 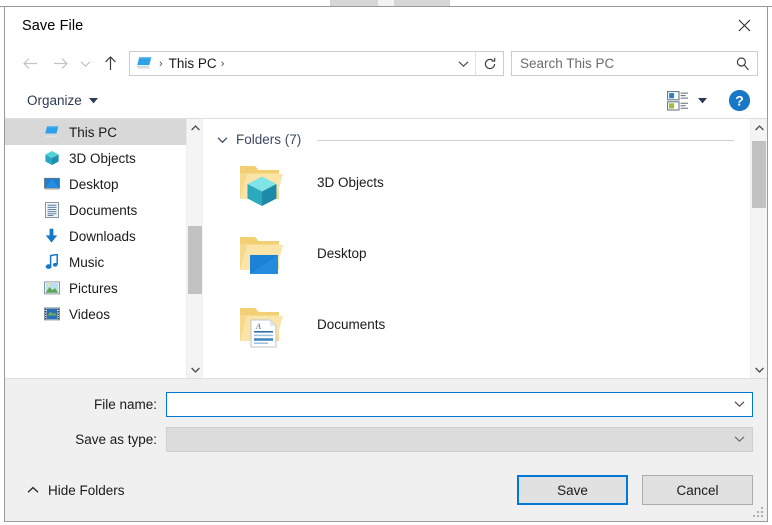 I want to click on file-name-row: File name:, so click(x=386, y=404).